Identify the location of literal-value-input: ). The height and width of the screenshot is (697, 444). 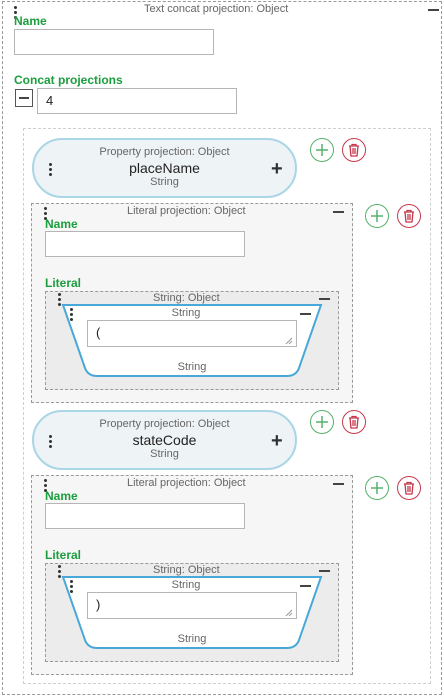
(192, 605).